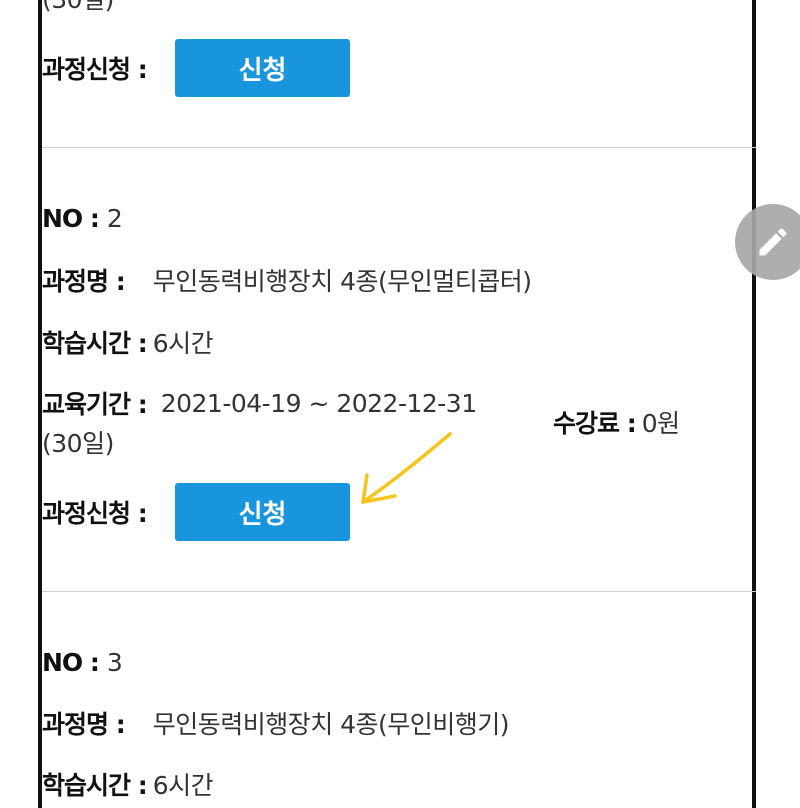 The height and width of the screenshot is (808, 800). I want to click on fee-label: 수강료 :, so click(595, 423).